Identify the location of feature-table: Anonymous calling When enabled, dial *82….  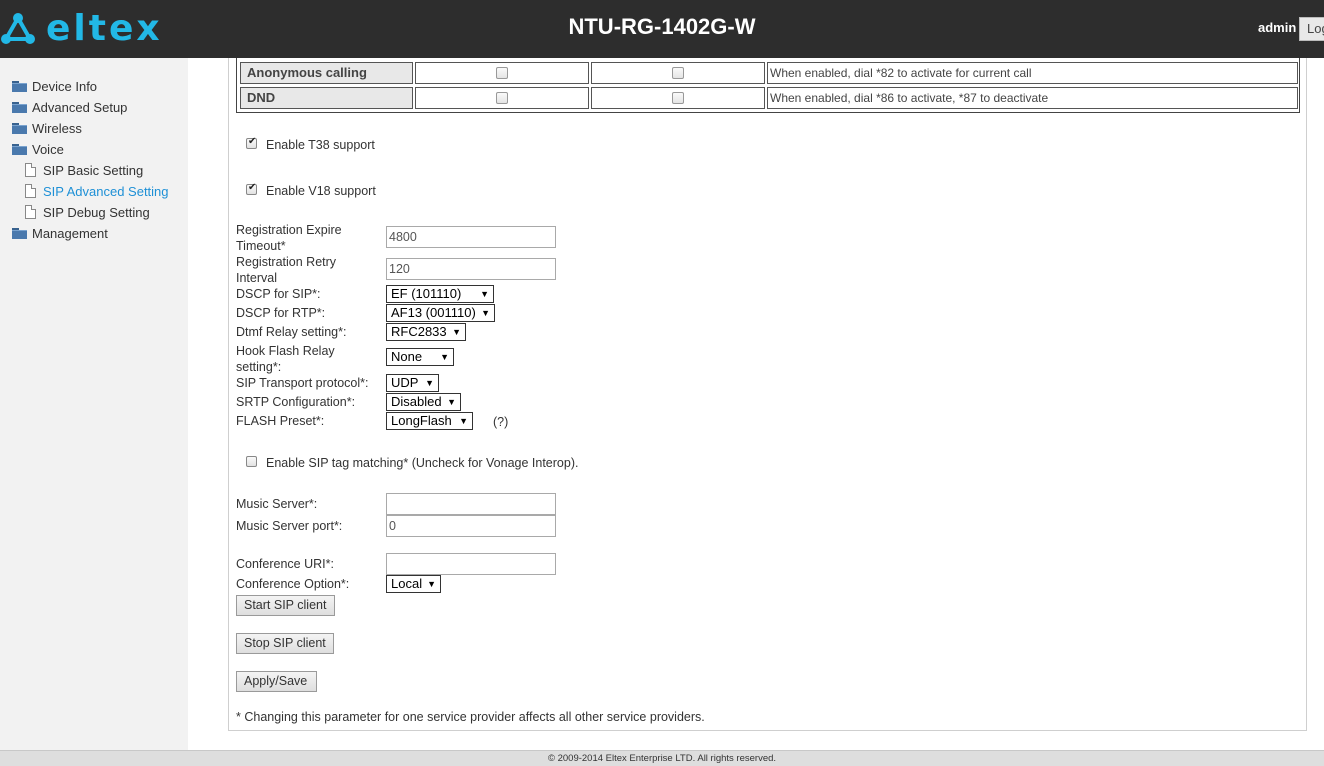
(768, 85).